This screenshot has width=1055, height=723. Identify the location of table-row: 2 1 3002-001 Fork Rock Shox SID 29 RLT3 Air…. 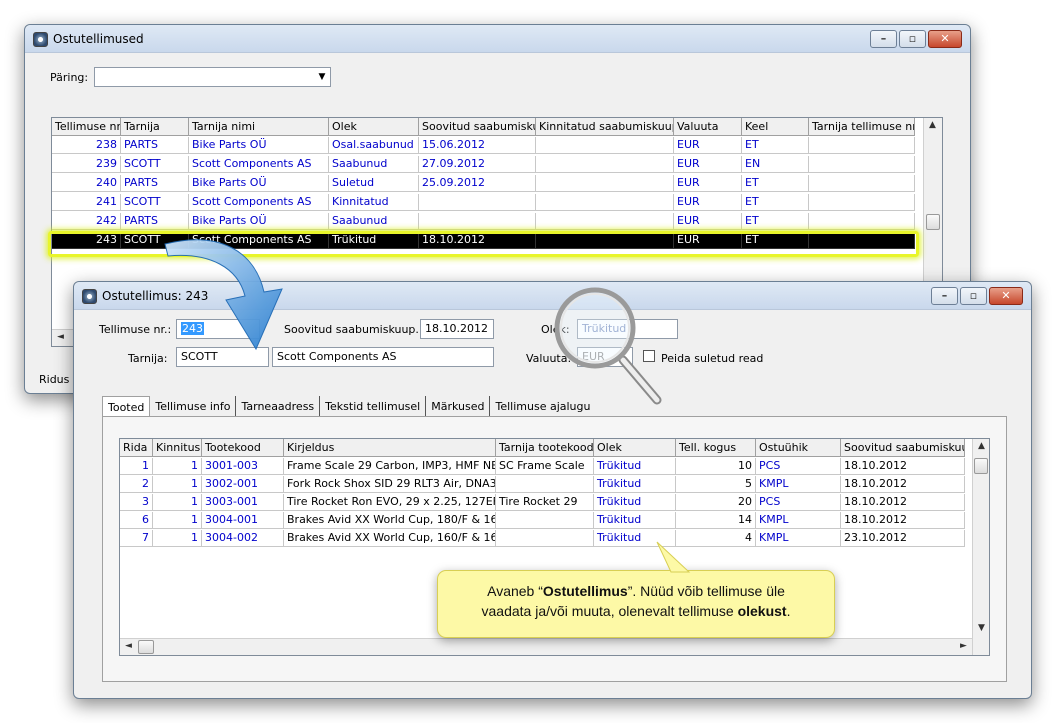
(542, 484).